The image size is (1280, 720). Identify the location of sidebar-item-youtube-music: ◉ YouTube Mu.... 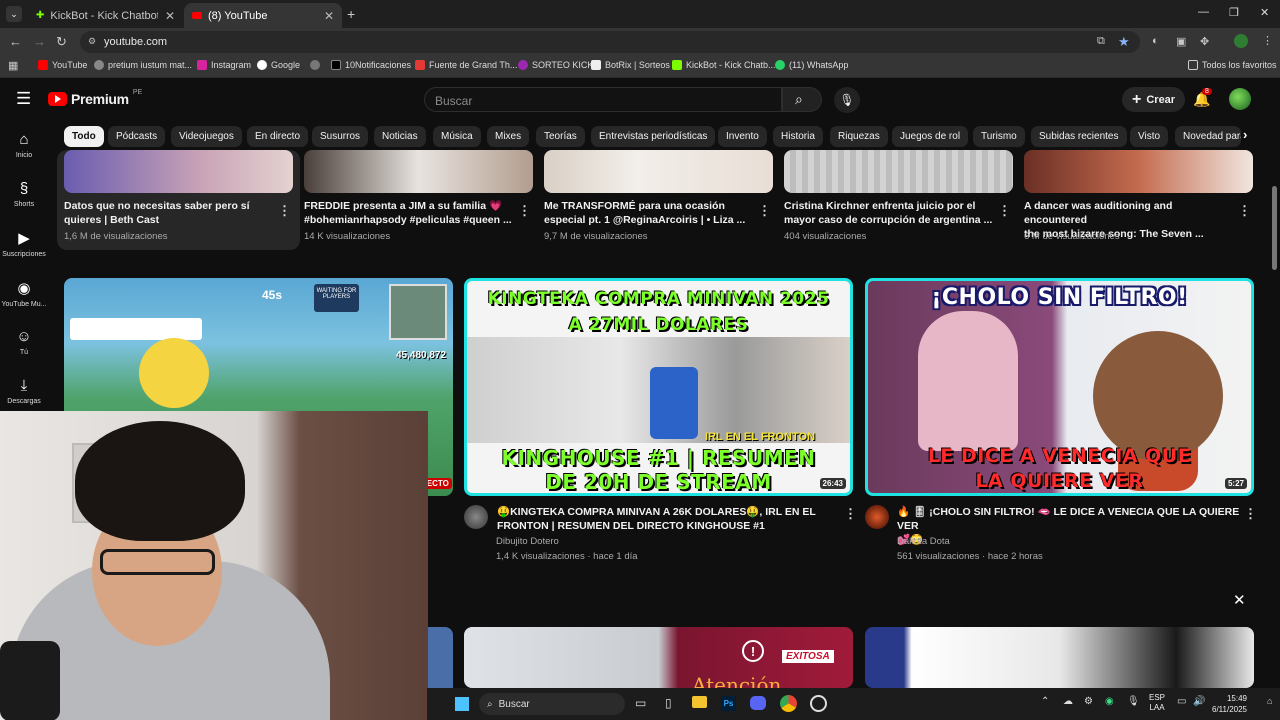
(24, 293).